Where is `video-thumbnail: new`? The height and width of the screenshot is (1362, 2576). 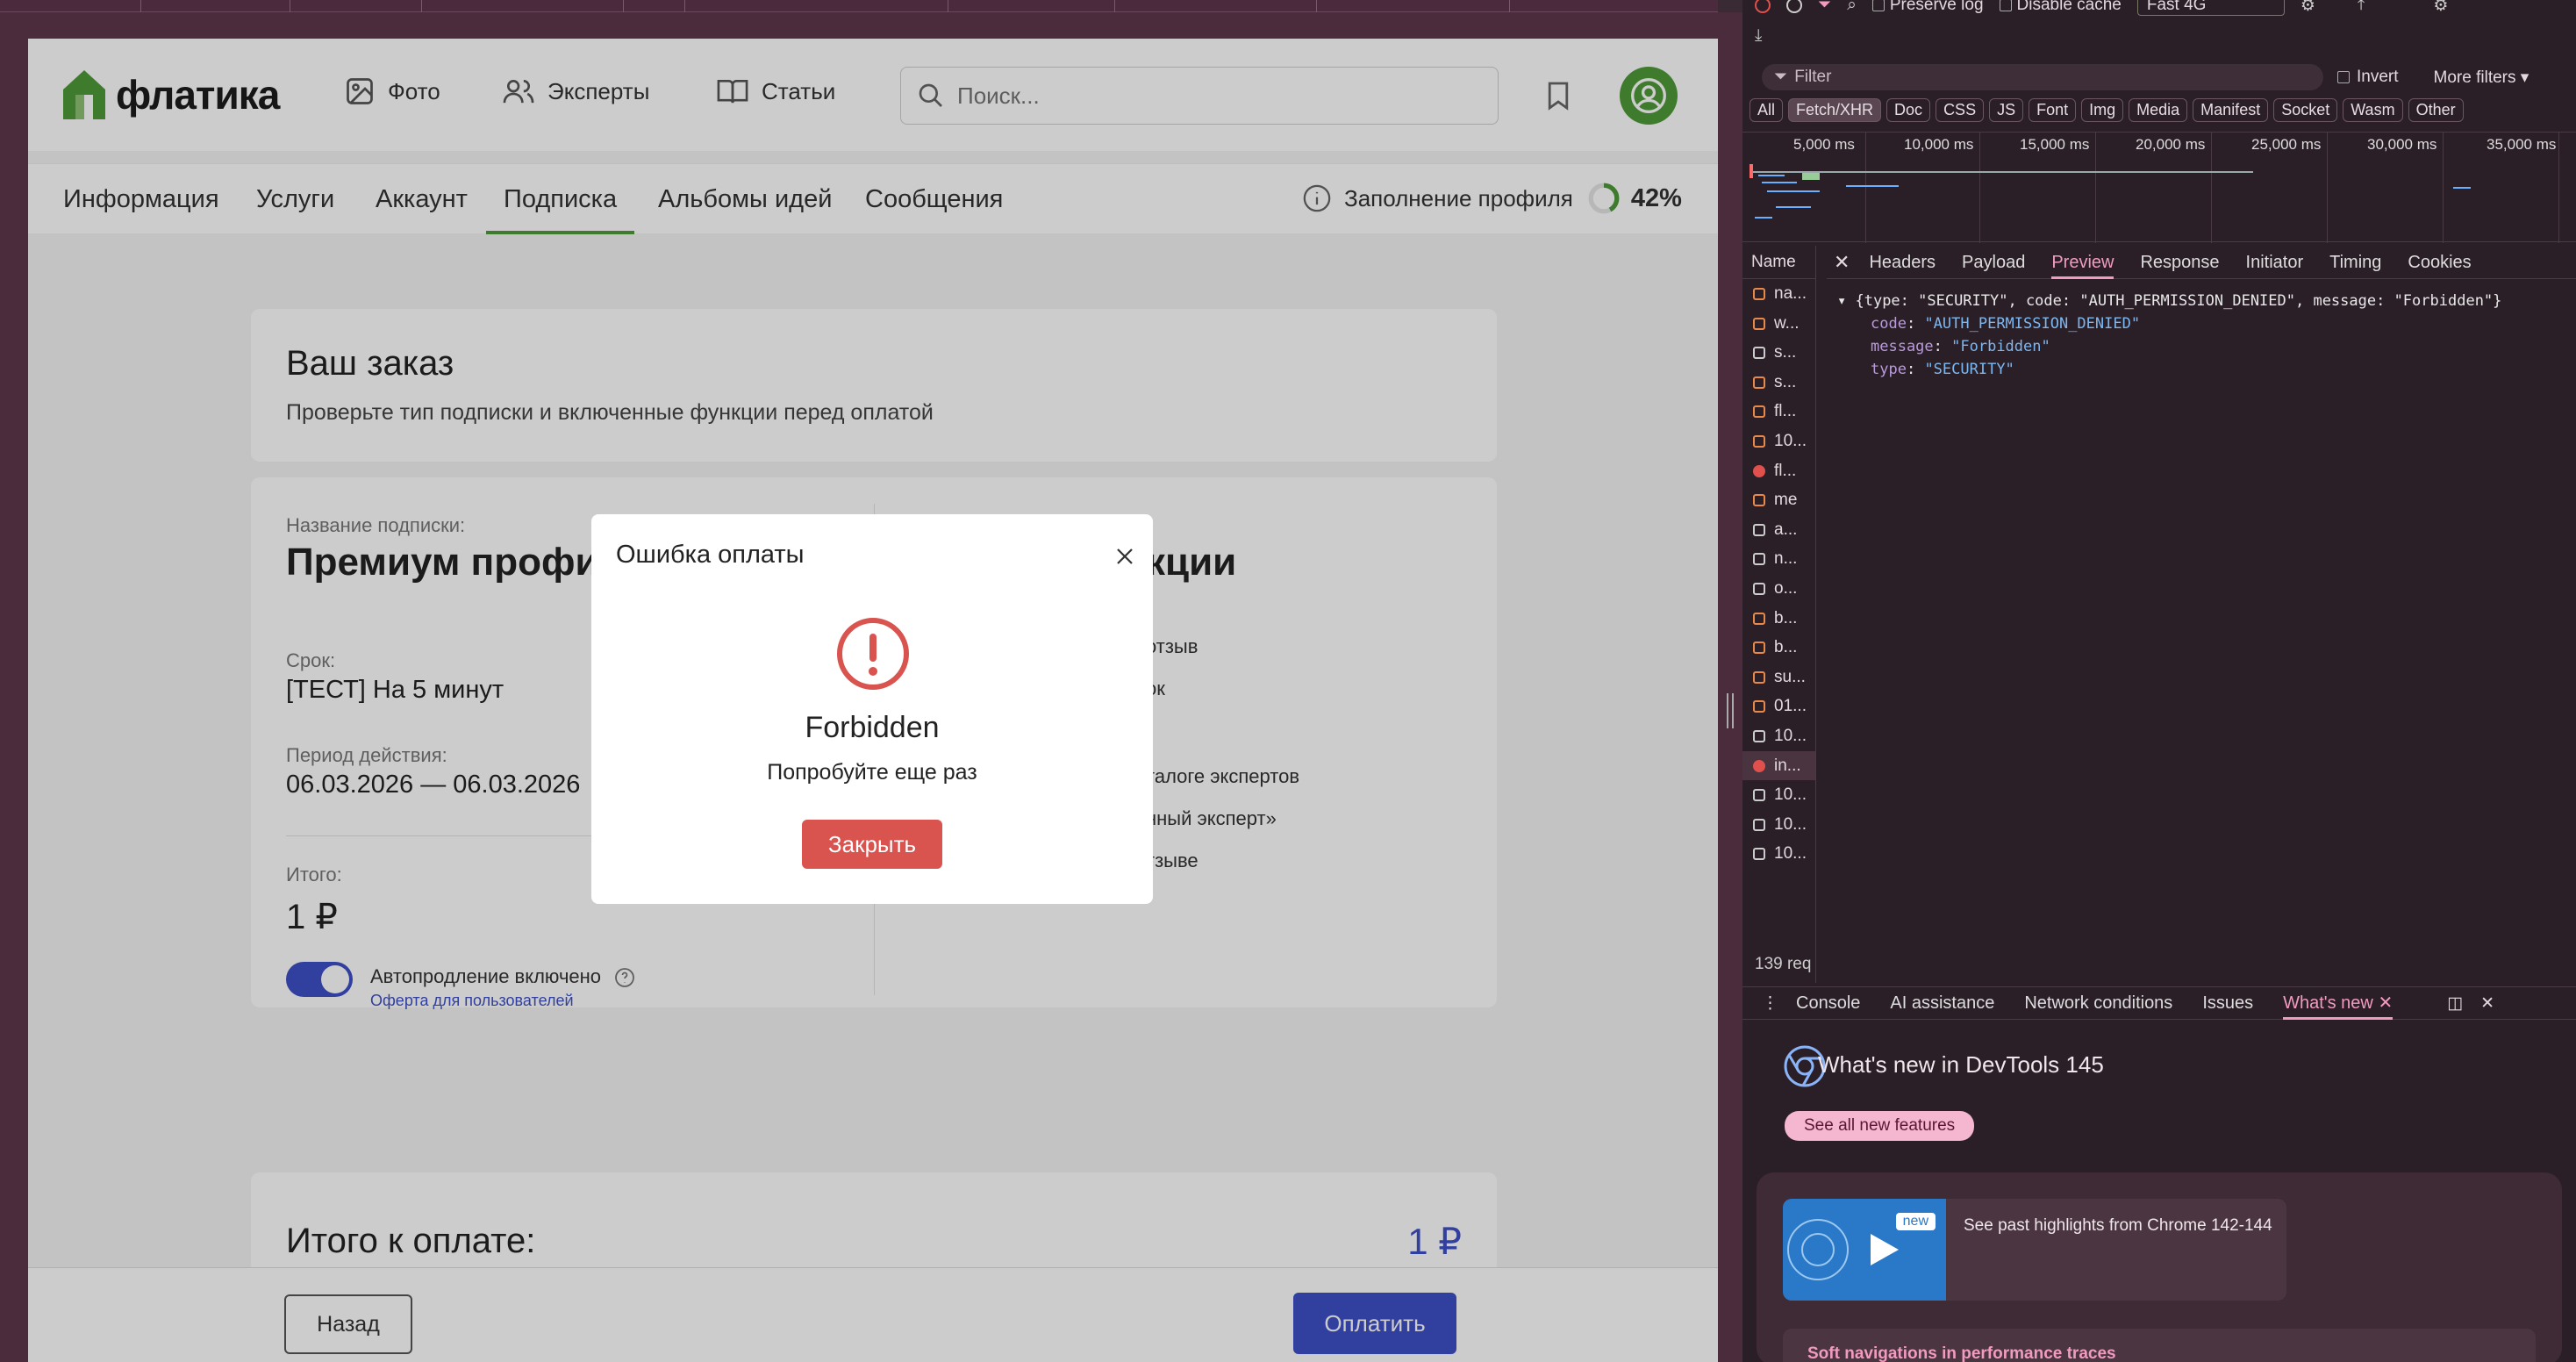
video-thumbnail: new is located at coordinates (1864, 1250).